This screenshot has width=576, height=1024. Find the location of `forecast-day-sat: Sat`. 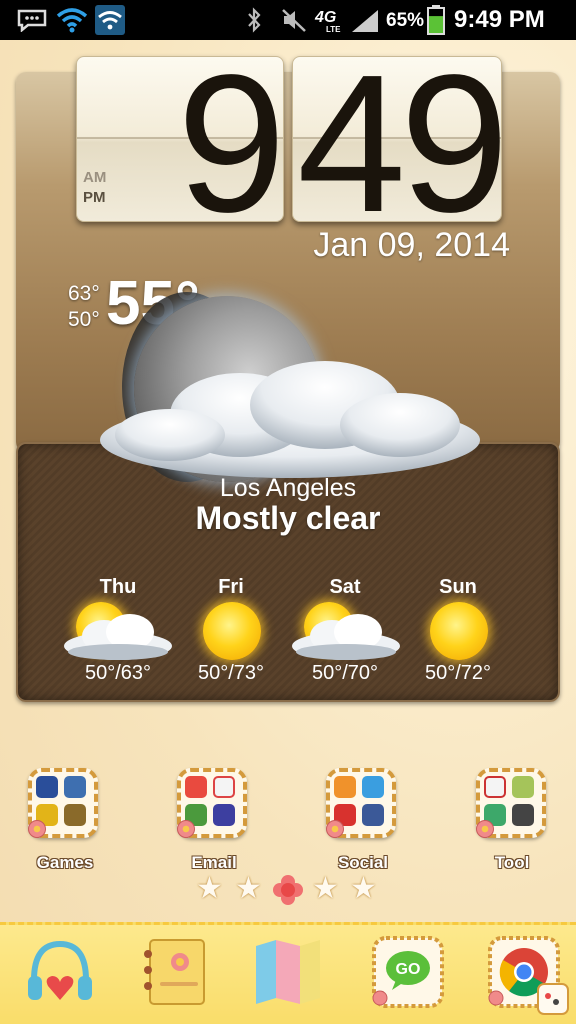

forecast-day-sat: Sat is located at coordinates (345, 587).